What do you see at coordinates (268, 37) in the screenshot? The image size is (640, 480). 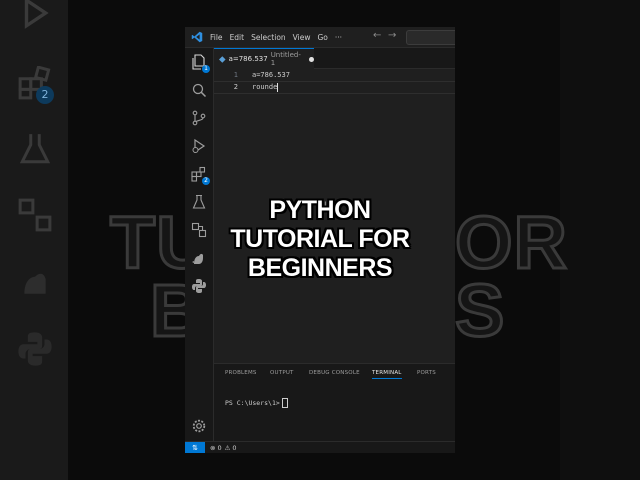 I see `menu-selection: Selection` at bounding box center [268, 37].